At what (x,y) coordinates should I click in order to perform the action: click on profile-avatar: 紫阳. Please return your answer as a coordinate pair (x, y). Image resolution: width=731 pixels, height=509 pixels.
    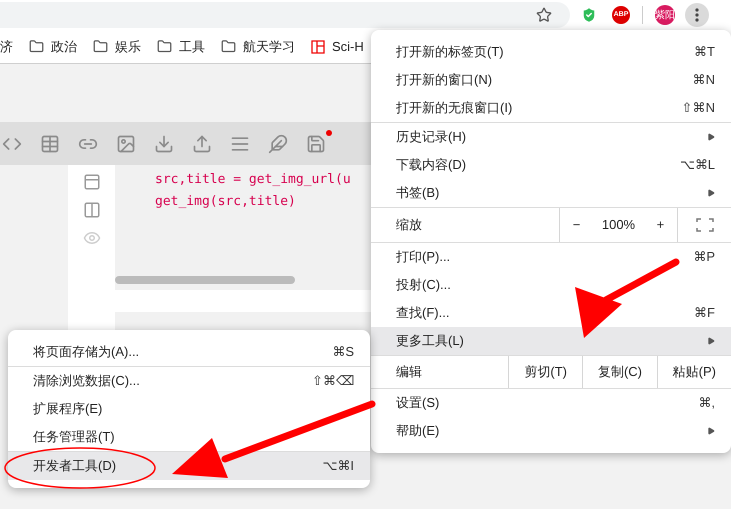
    Looking at the image, I should click on (665, 15).